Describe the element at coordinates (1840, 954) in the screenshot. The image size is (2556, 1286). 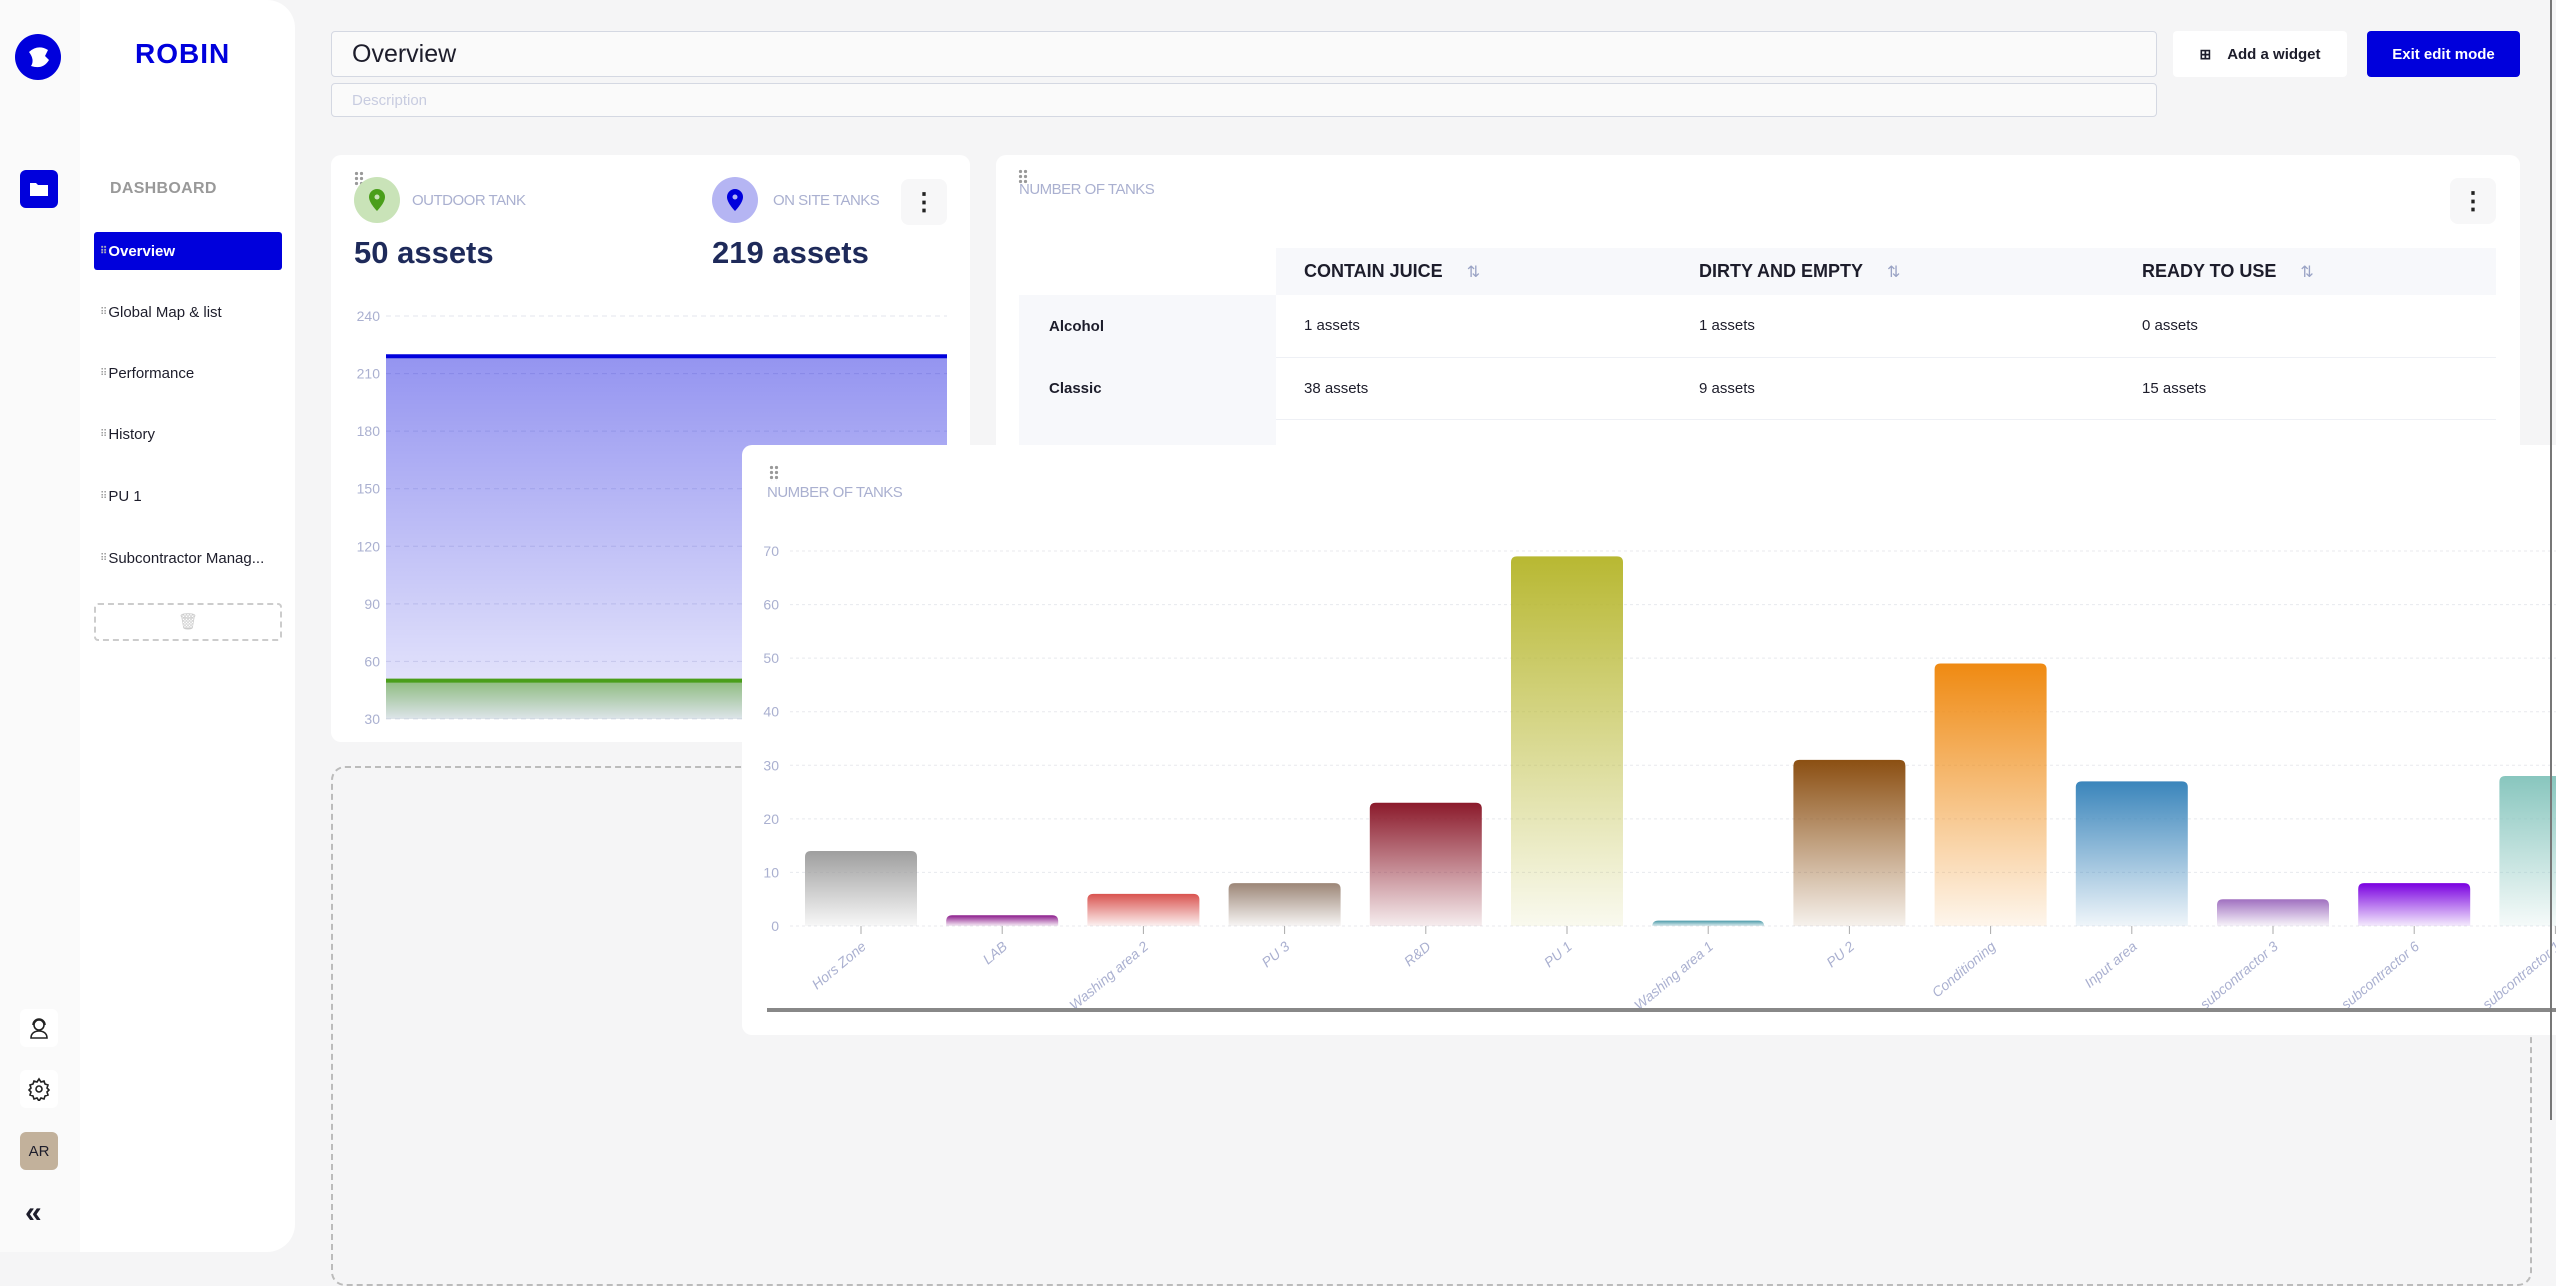
I see `x-tick-label: PU 2` at that location.